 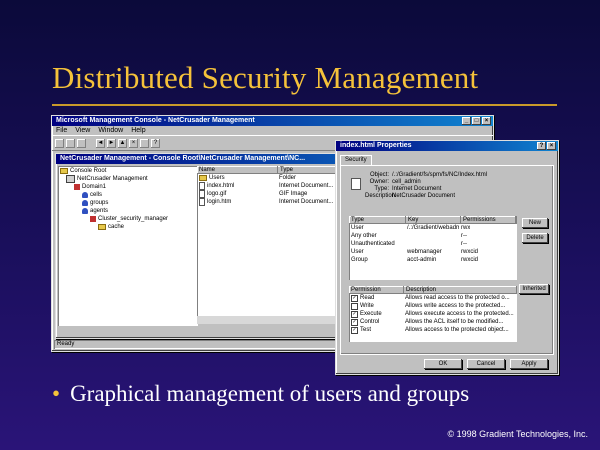 What do you see at coordinates (476, 121) in the screenshot?
I see `maximize-button: □` at bounding box center [476, 121].